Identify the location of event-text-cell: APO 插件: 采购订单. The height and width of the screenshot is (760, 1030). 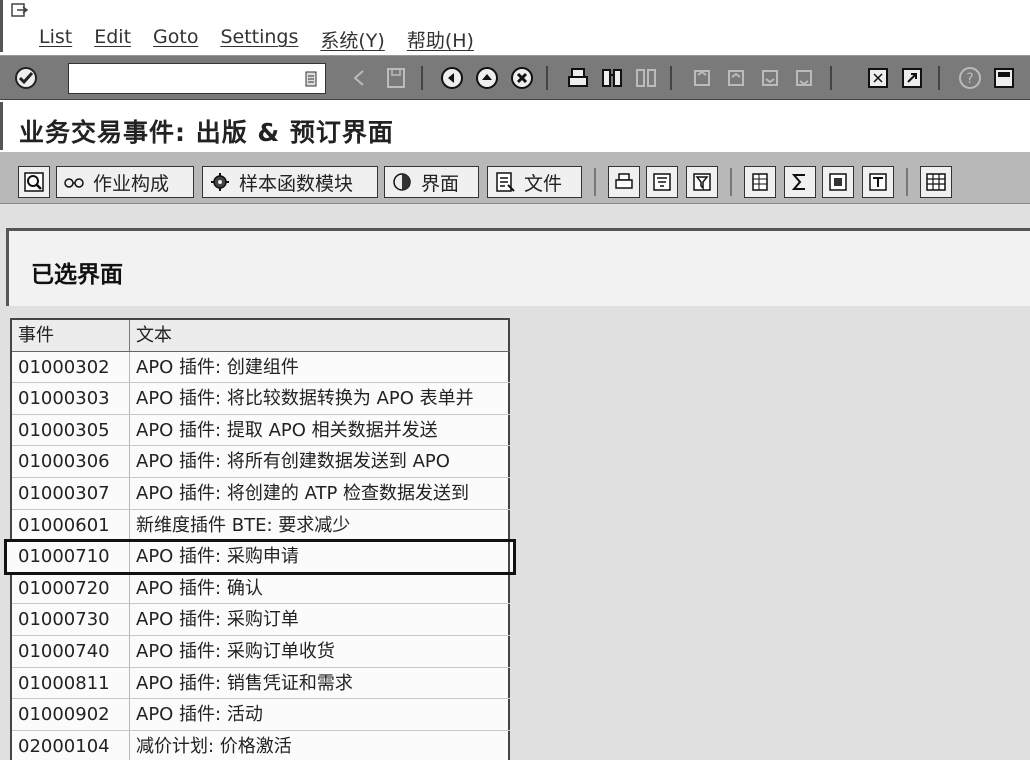
(320, 619).